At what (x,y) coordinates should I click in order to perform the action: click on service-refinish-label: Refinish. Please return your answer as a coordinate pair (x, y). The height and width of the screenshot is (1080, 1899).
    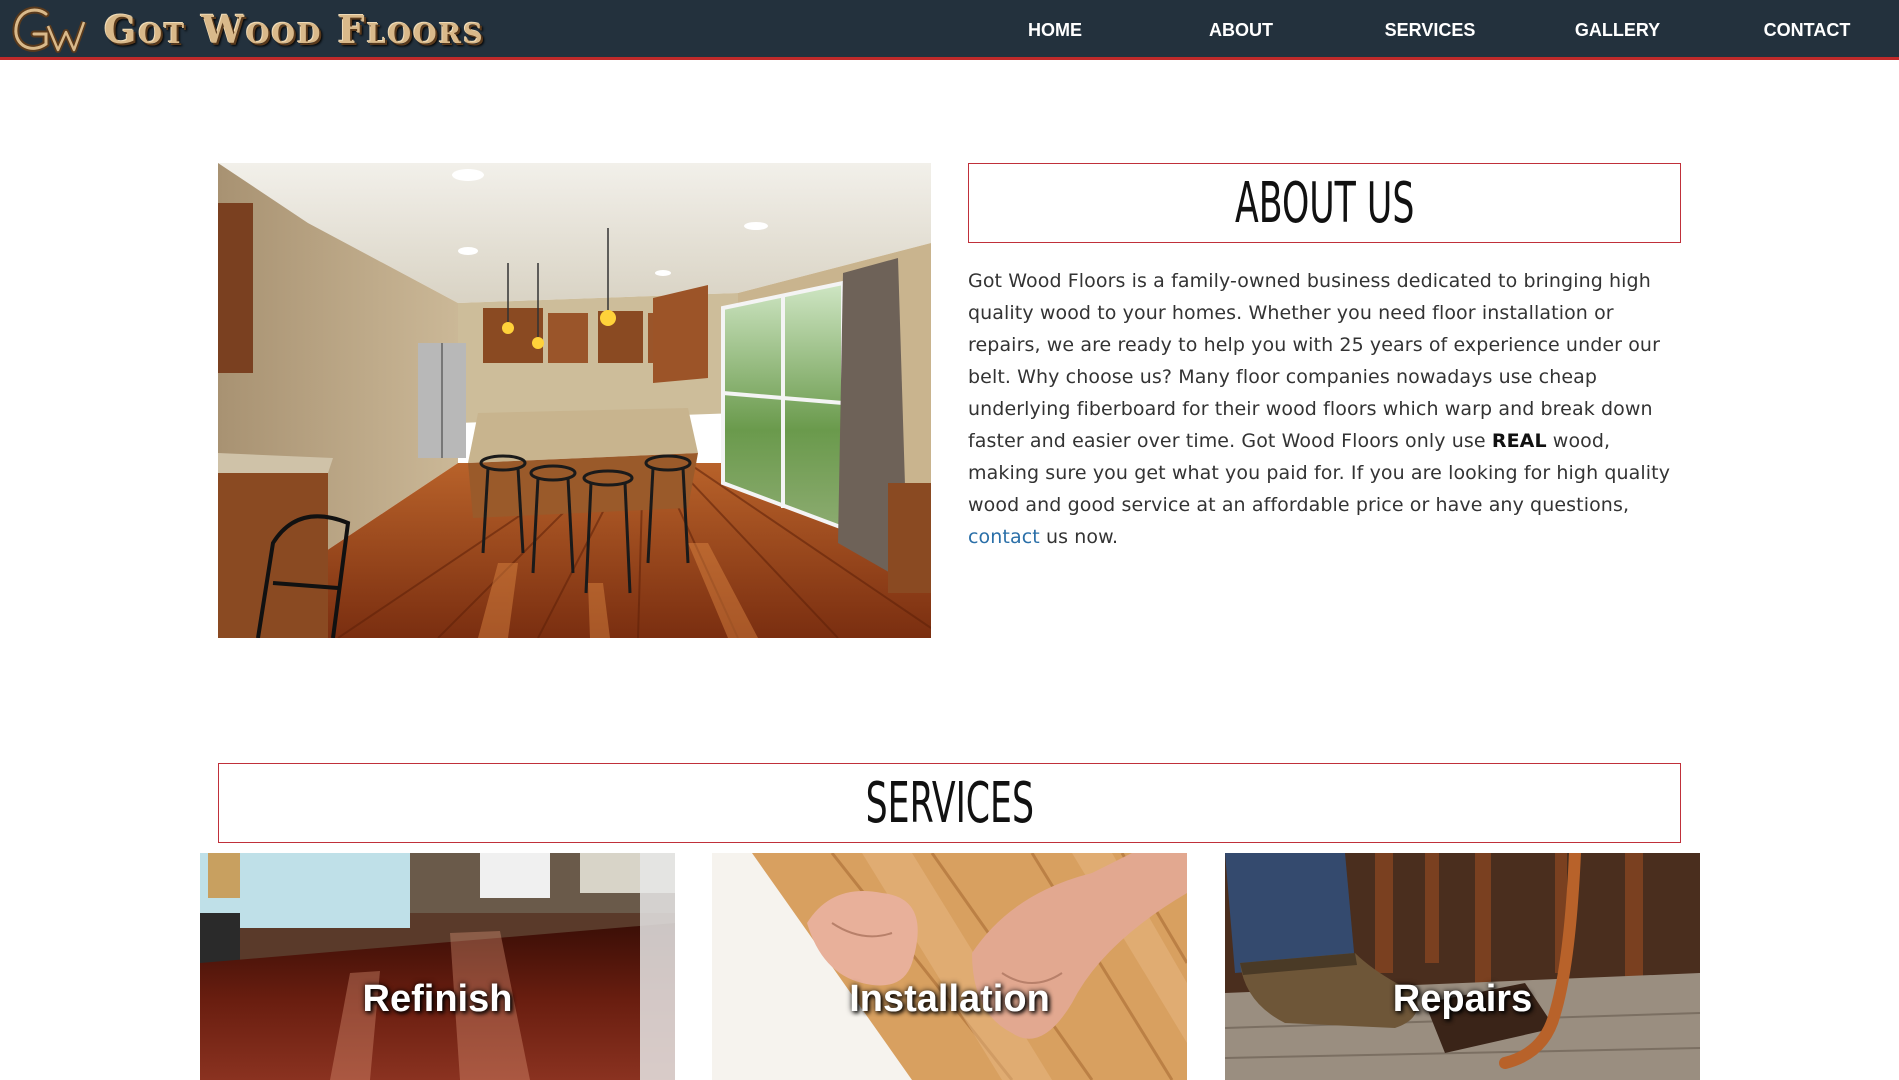
    Looking at the image, I should click on (437, 999).